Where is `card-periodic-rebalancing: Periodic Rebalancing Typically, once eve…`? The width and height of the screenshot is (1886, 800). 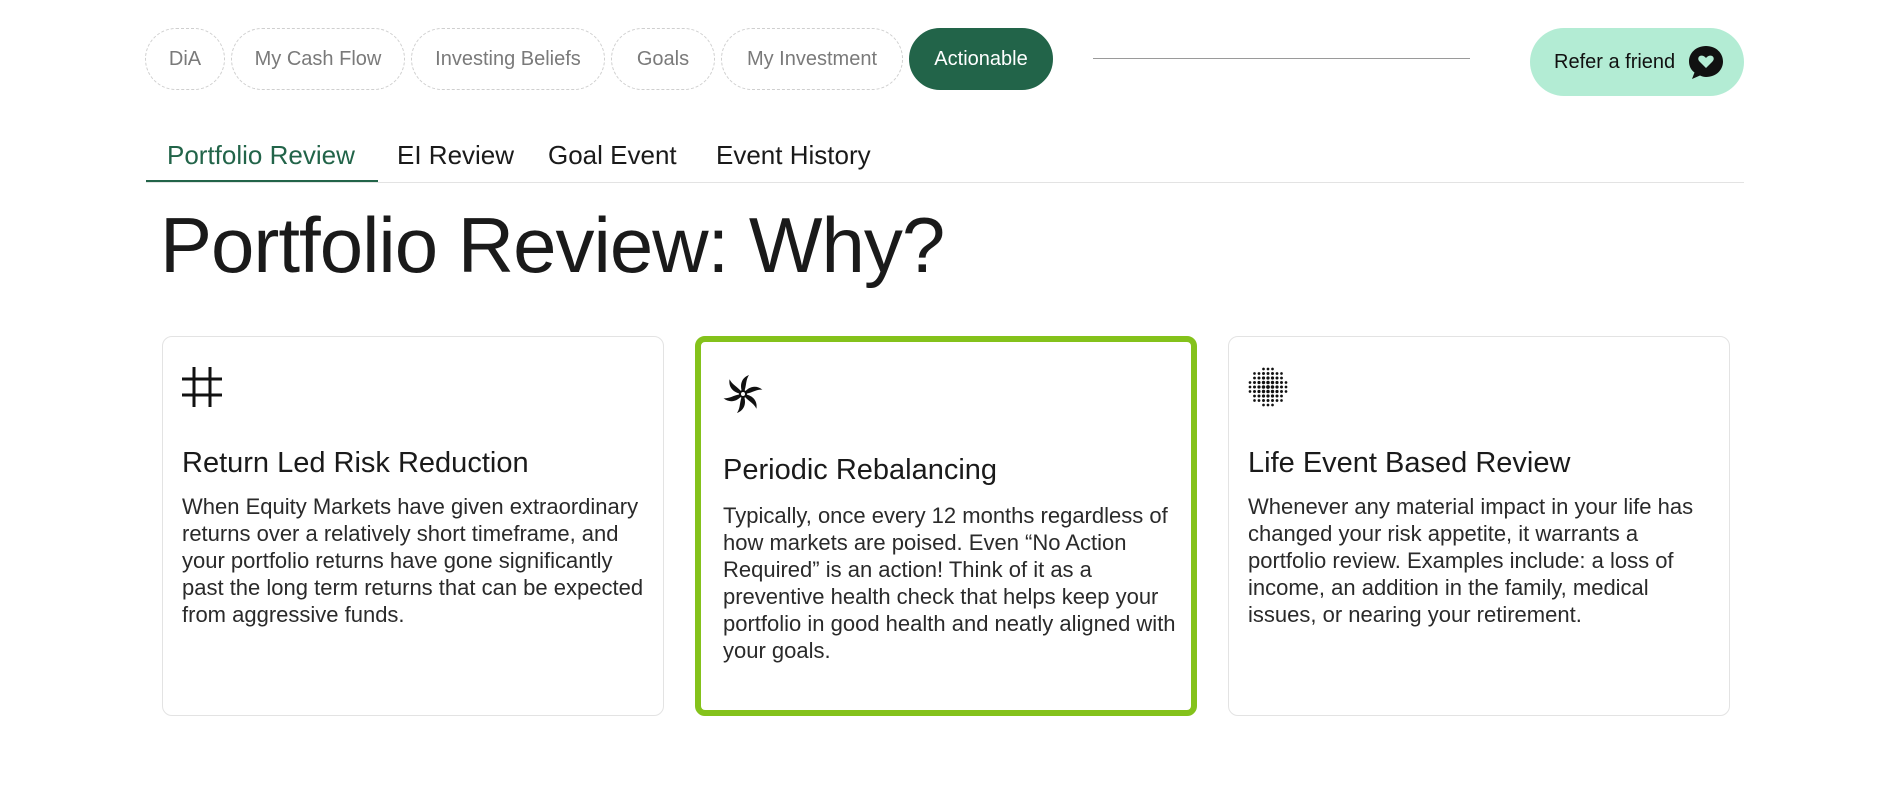 card-periodic-rebalancing: Periodic Rebalancing Typically, once eve… is located at coordinates (946, 526).